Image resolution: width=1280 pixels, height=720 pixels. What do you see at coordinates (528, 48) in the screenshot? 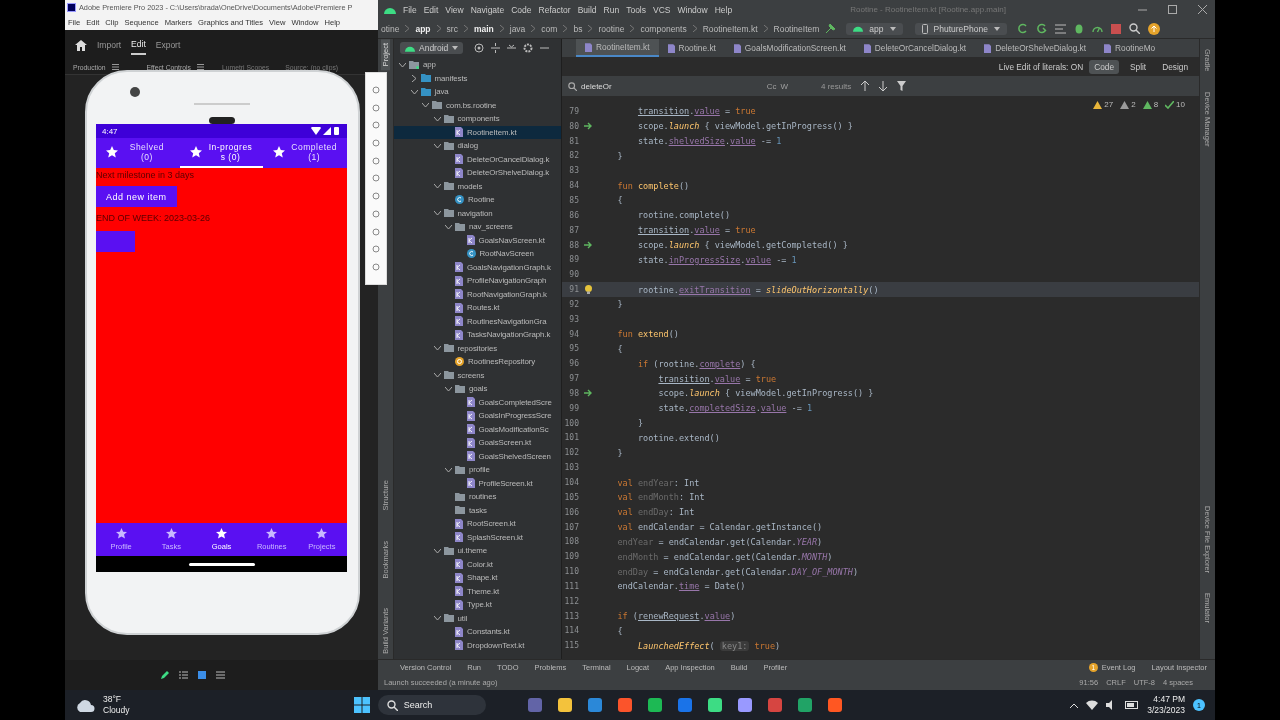
I see `settings-icon` at bounding box center [528, 48].